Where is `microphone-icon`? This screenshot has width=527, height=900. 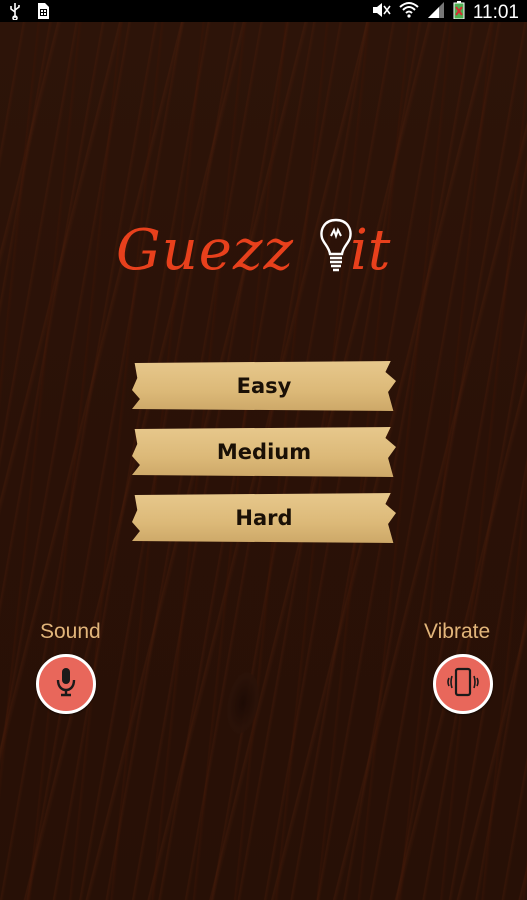 microphone-icon is located at coordinates (66, 684).